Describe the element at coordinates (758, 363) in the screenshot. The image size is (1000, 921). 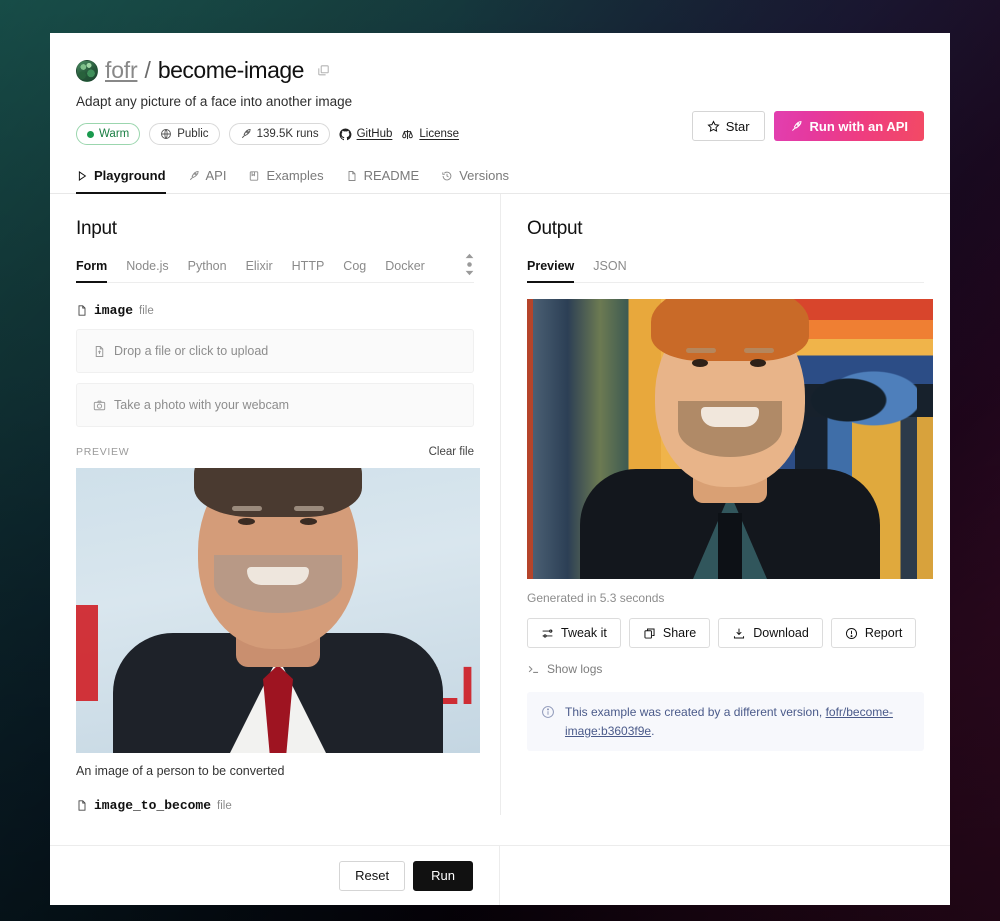
I see `painted-eye-right` at that location.